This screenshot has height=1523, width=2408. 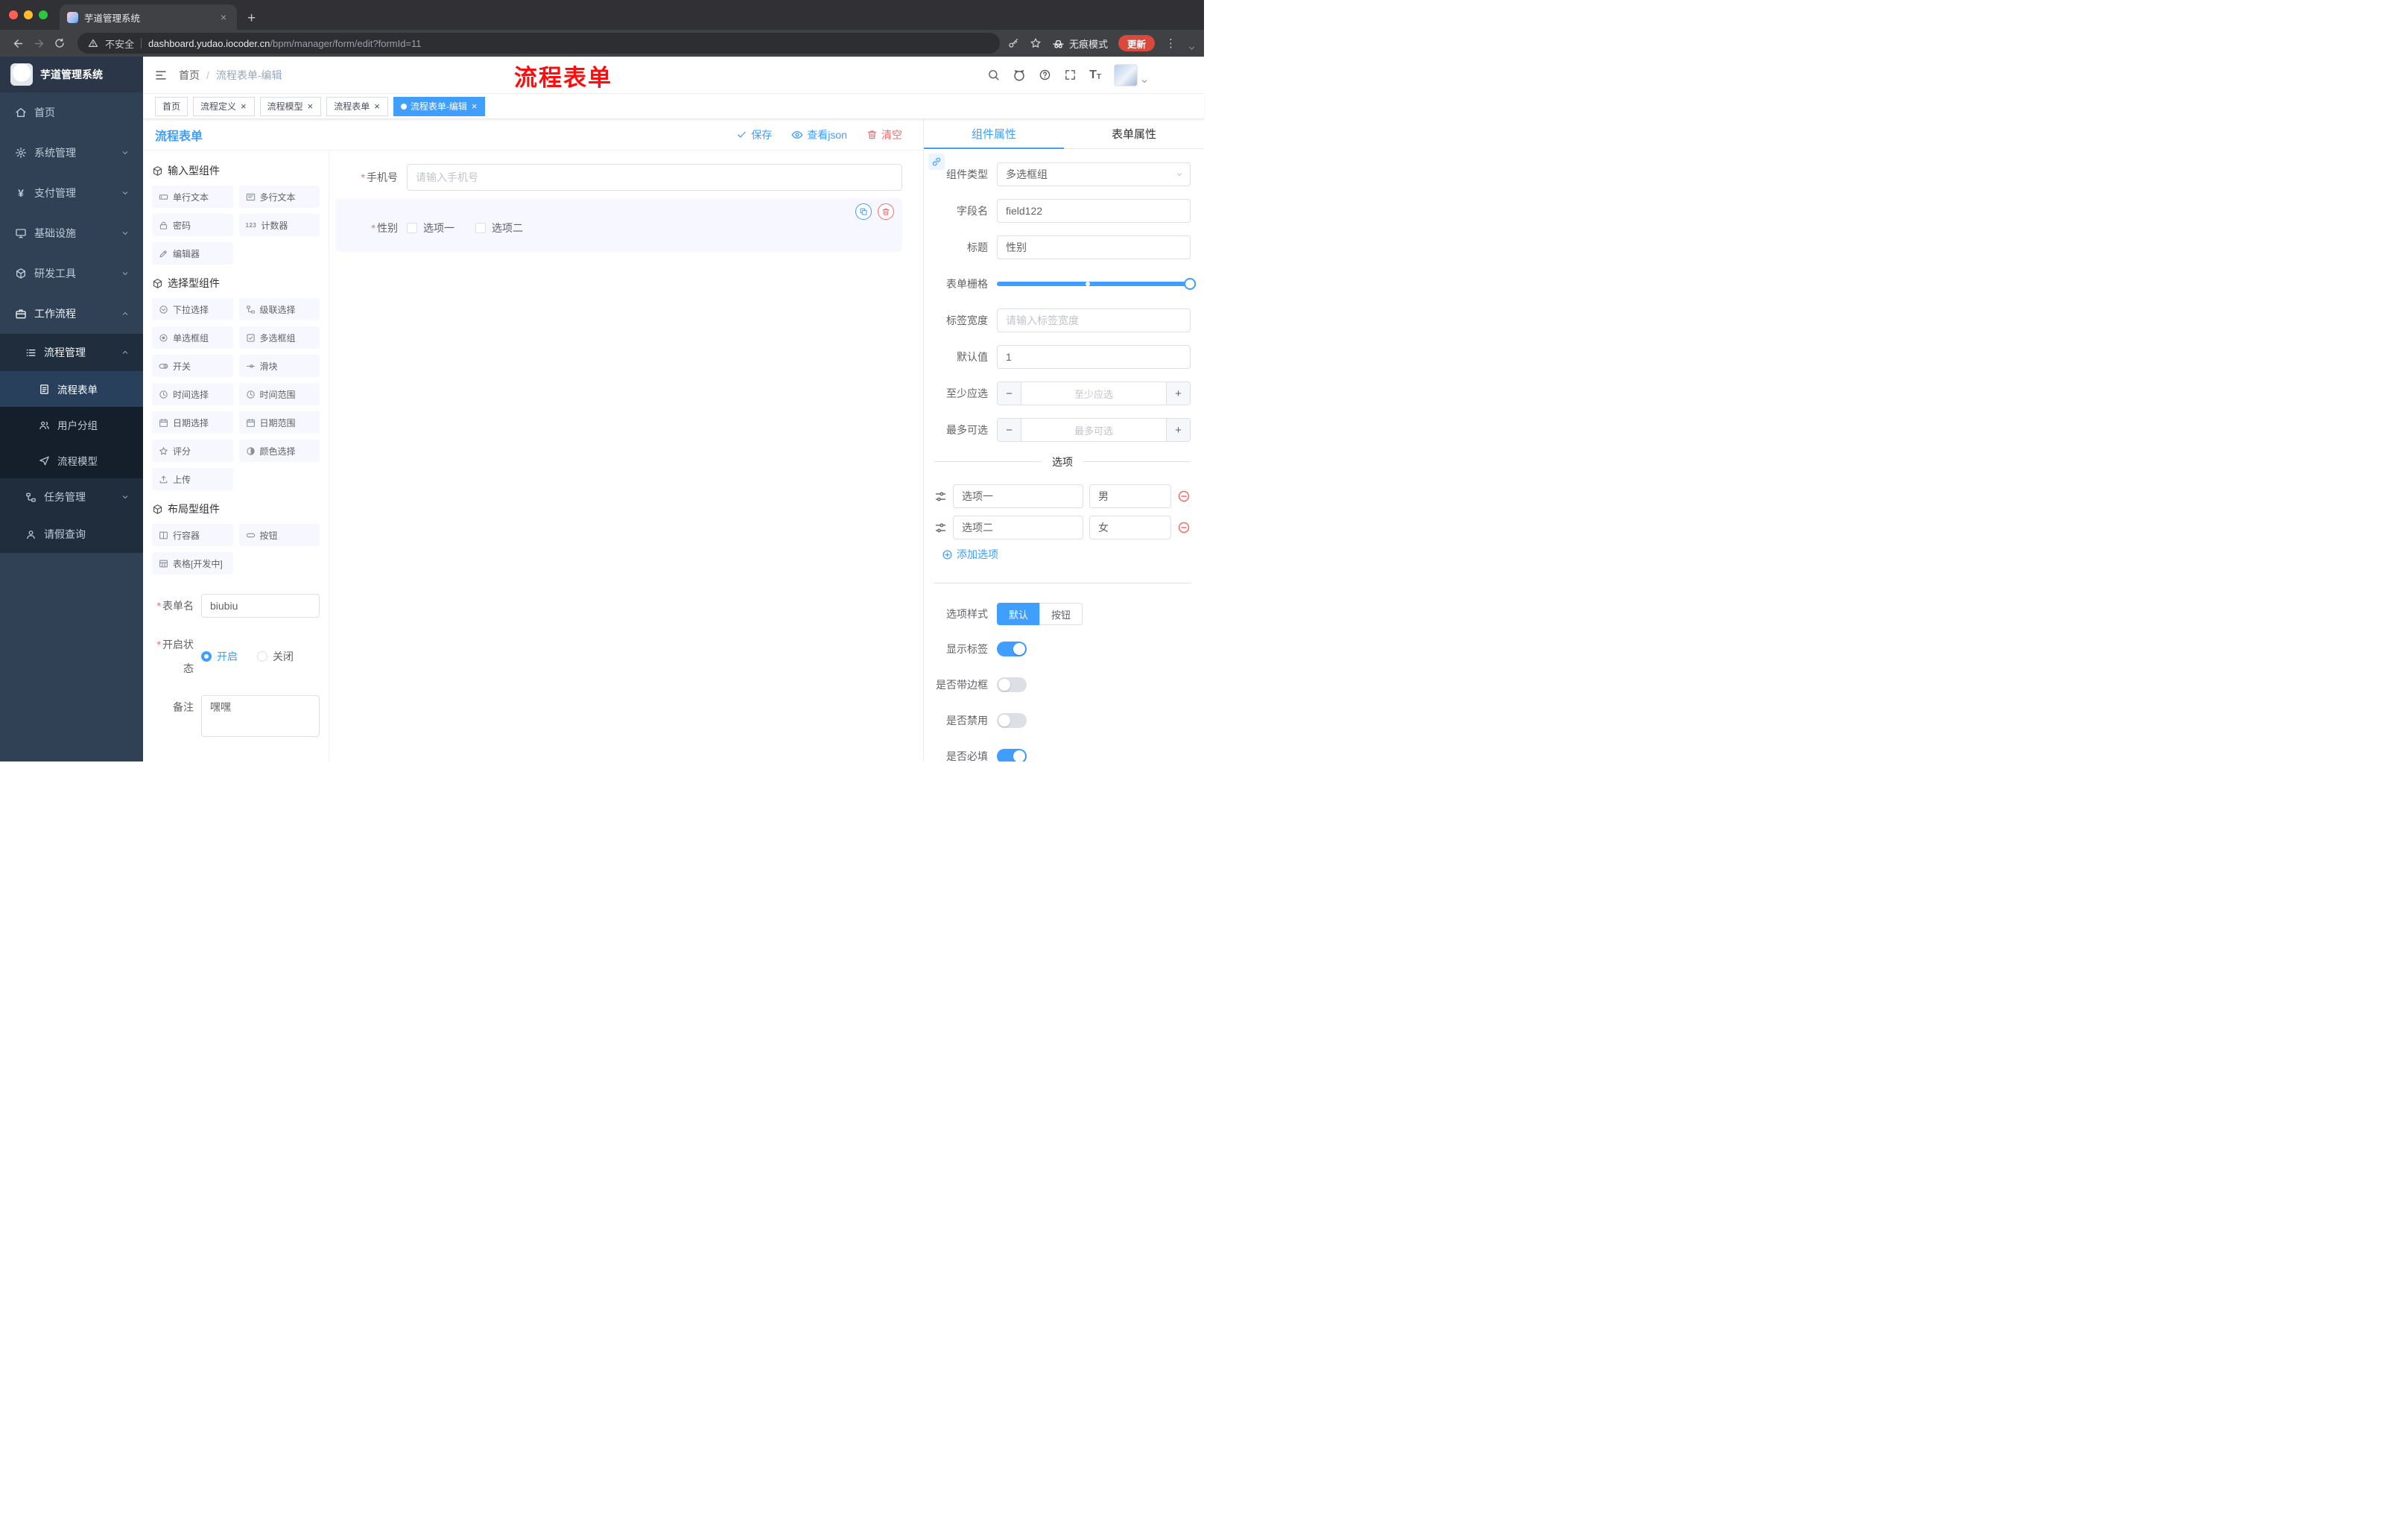 What do you see at coordinates (1013, 43) in the screenshot?
I see `password-key-icon` at bounding box center [1013, 43].